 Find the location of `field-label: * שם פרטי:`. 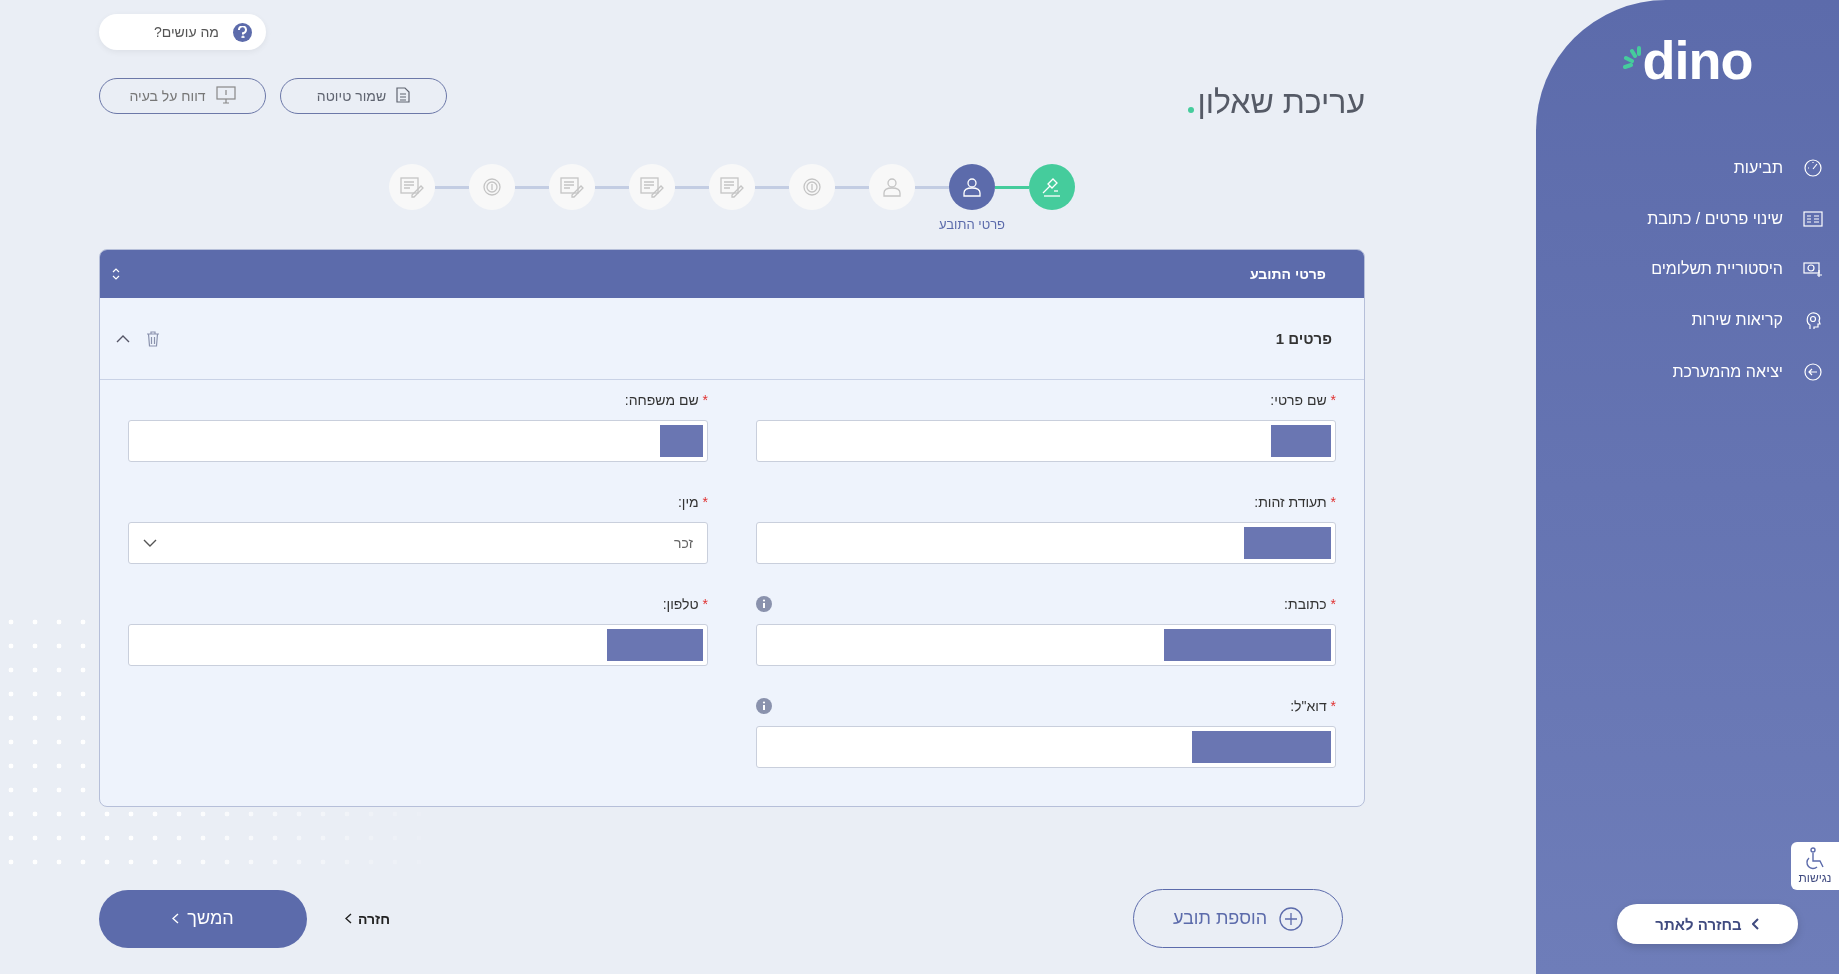

field-label: * שם פרטי: is located at coordinates (1303, 400).